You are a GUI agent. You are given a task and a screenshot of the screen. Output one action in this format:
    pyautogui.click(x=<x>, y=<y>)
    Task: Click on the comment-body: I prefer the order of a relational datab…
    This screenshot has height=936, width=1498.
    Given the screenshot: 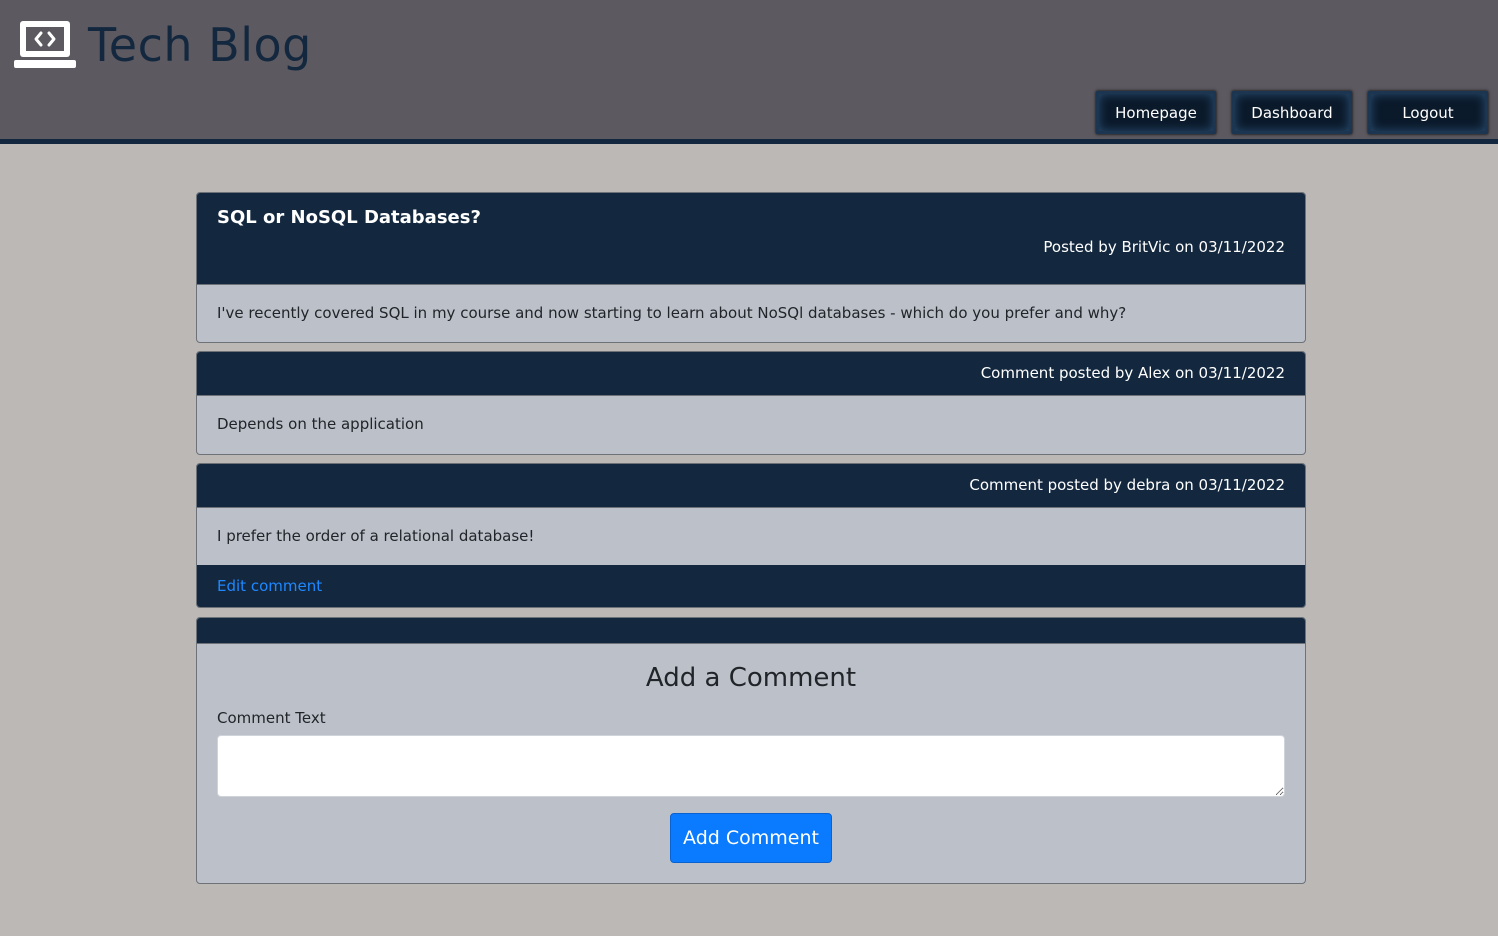 What is the action you would take?
    pyautogui.click(x=376, y=536)
    